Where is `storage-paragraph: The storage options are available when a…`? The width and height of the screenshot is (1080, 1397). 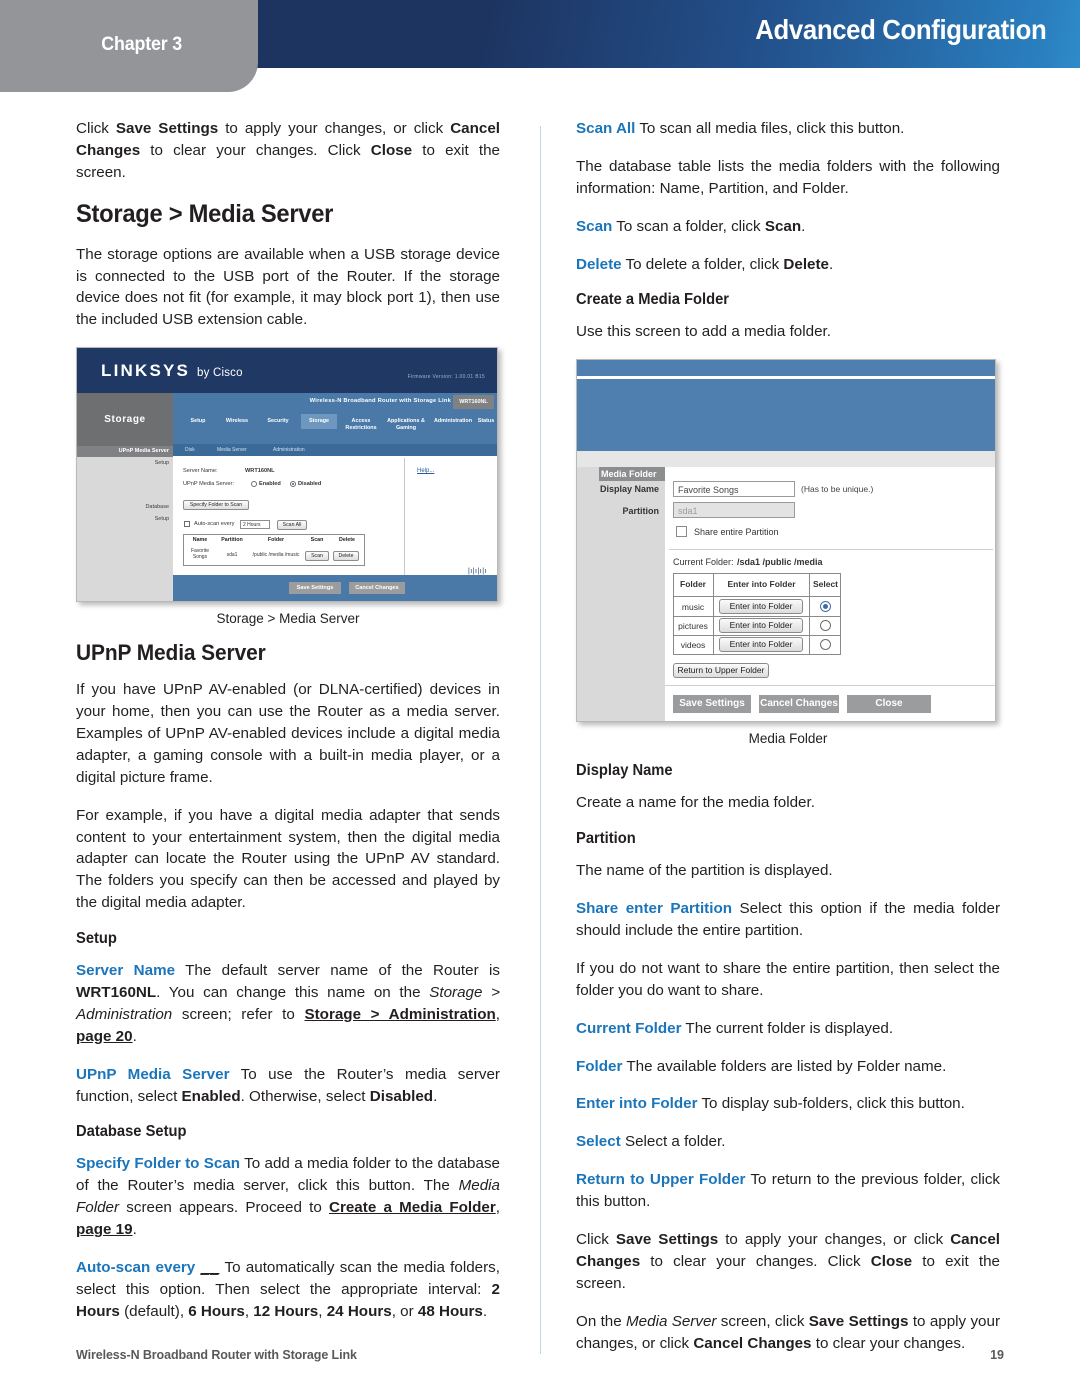 storage-paragraph: The storage options are available when a… is located at coordinates (288, 287).